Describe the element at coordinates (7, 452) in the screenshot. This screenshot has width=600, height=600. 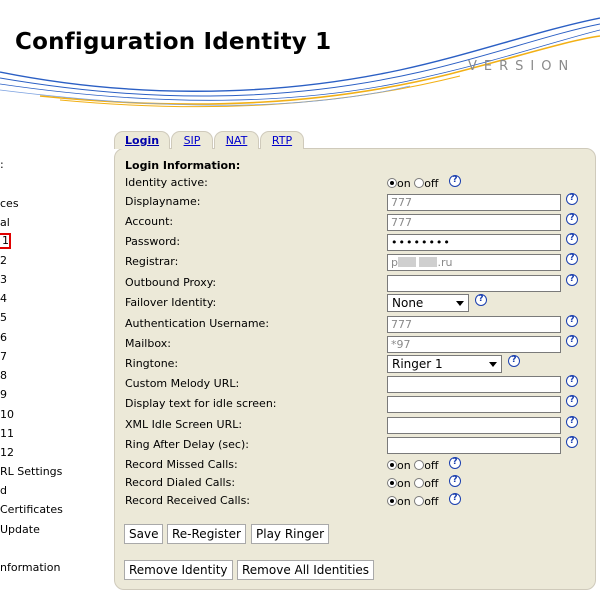
I see `sidebar-item-identity-12: 12` at that location.